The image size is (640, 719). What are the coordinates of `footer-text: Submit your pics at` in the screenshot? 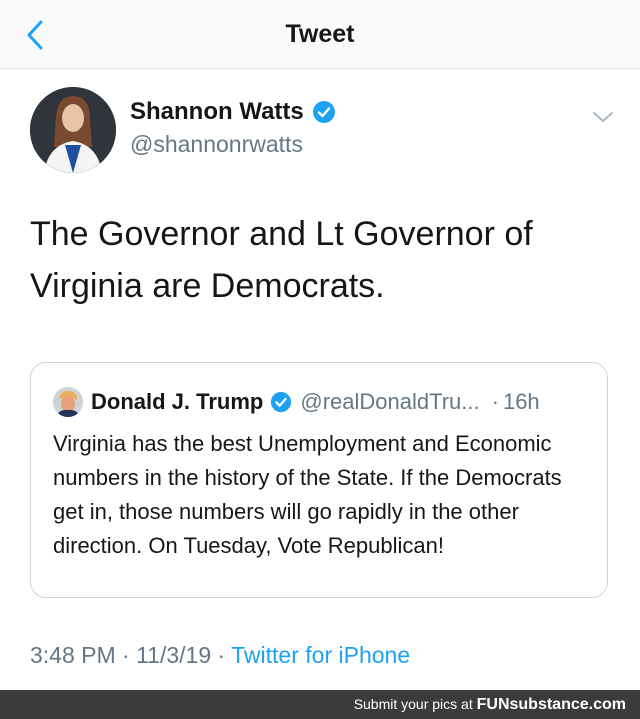 It's located at (415, 704).